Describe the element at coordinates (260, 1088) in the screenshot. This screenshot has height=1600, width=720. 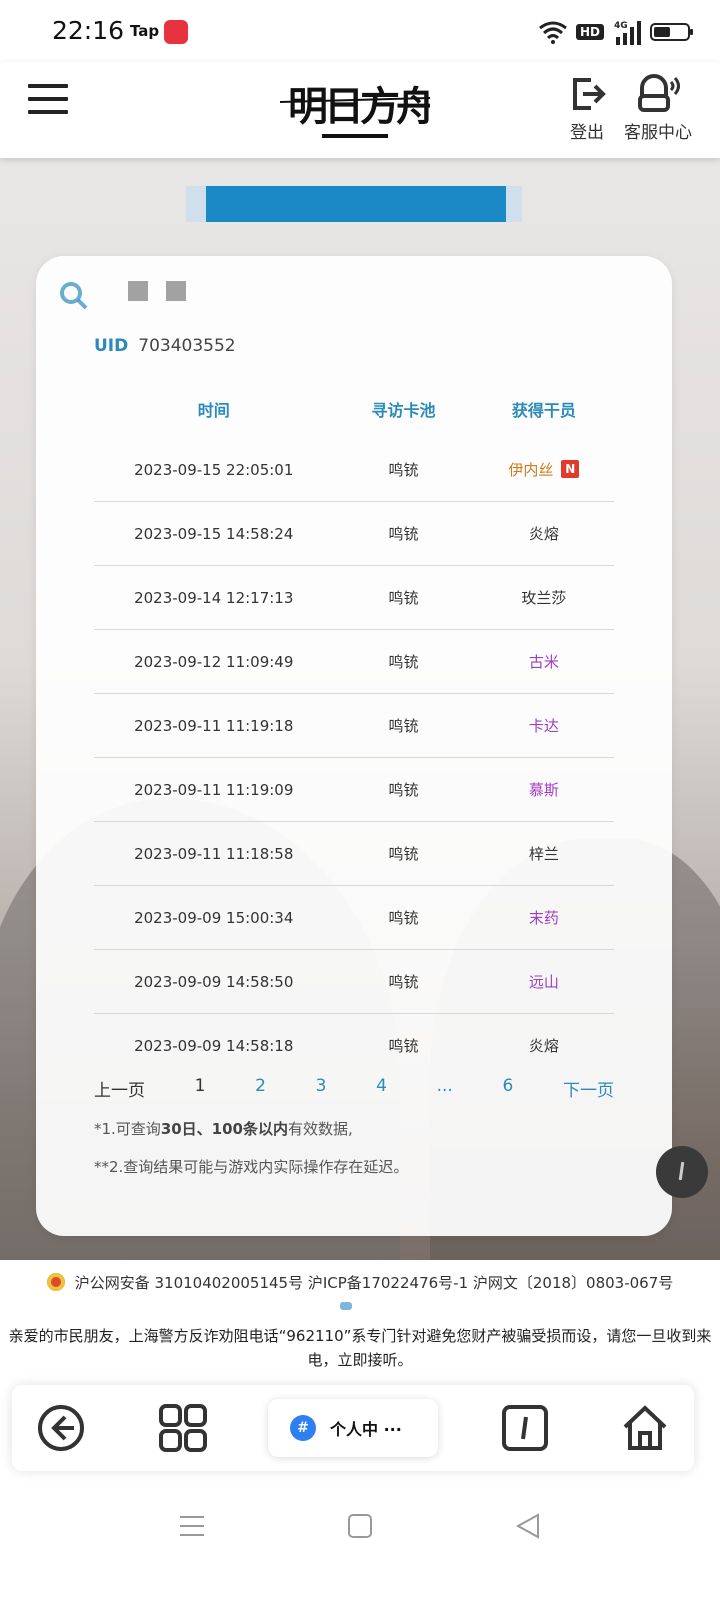
I see `page-button-2: 2` at that location.